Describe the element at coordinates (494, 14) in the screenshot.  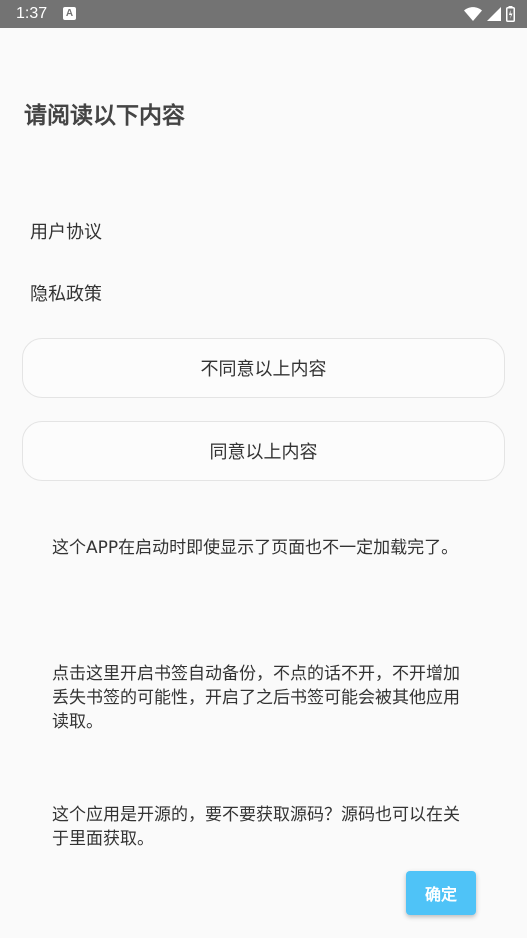
I see `cellular-signal-icon` at that location.